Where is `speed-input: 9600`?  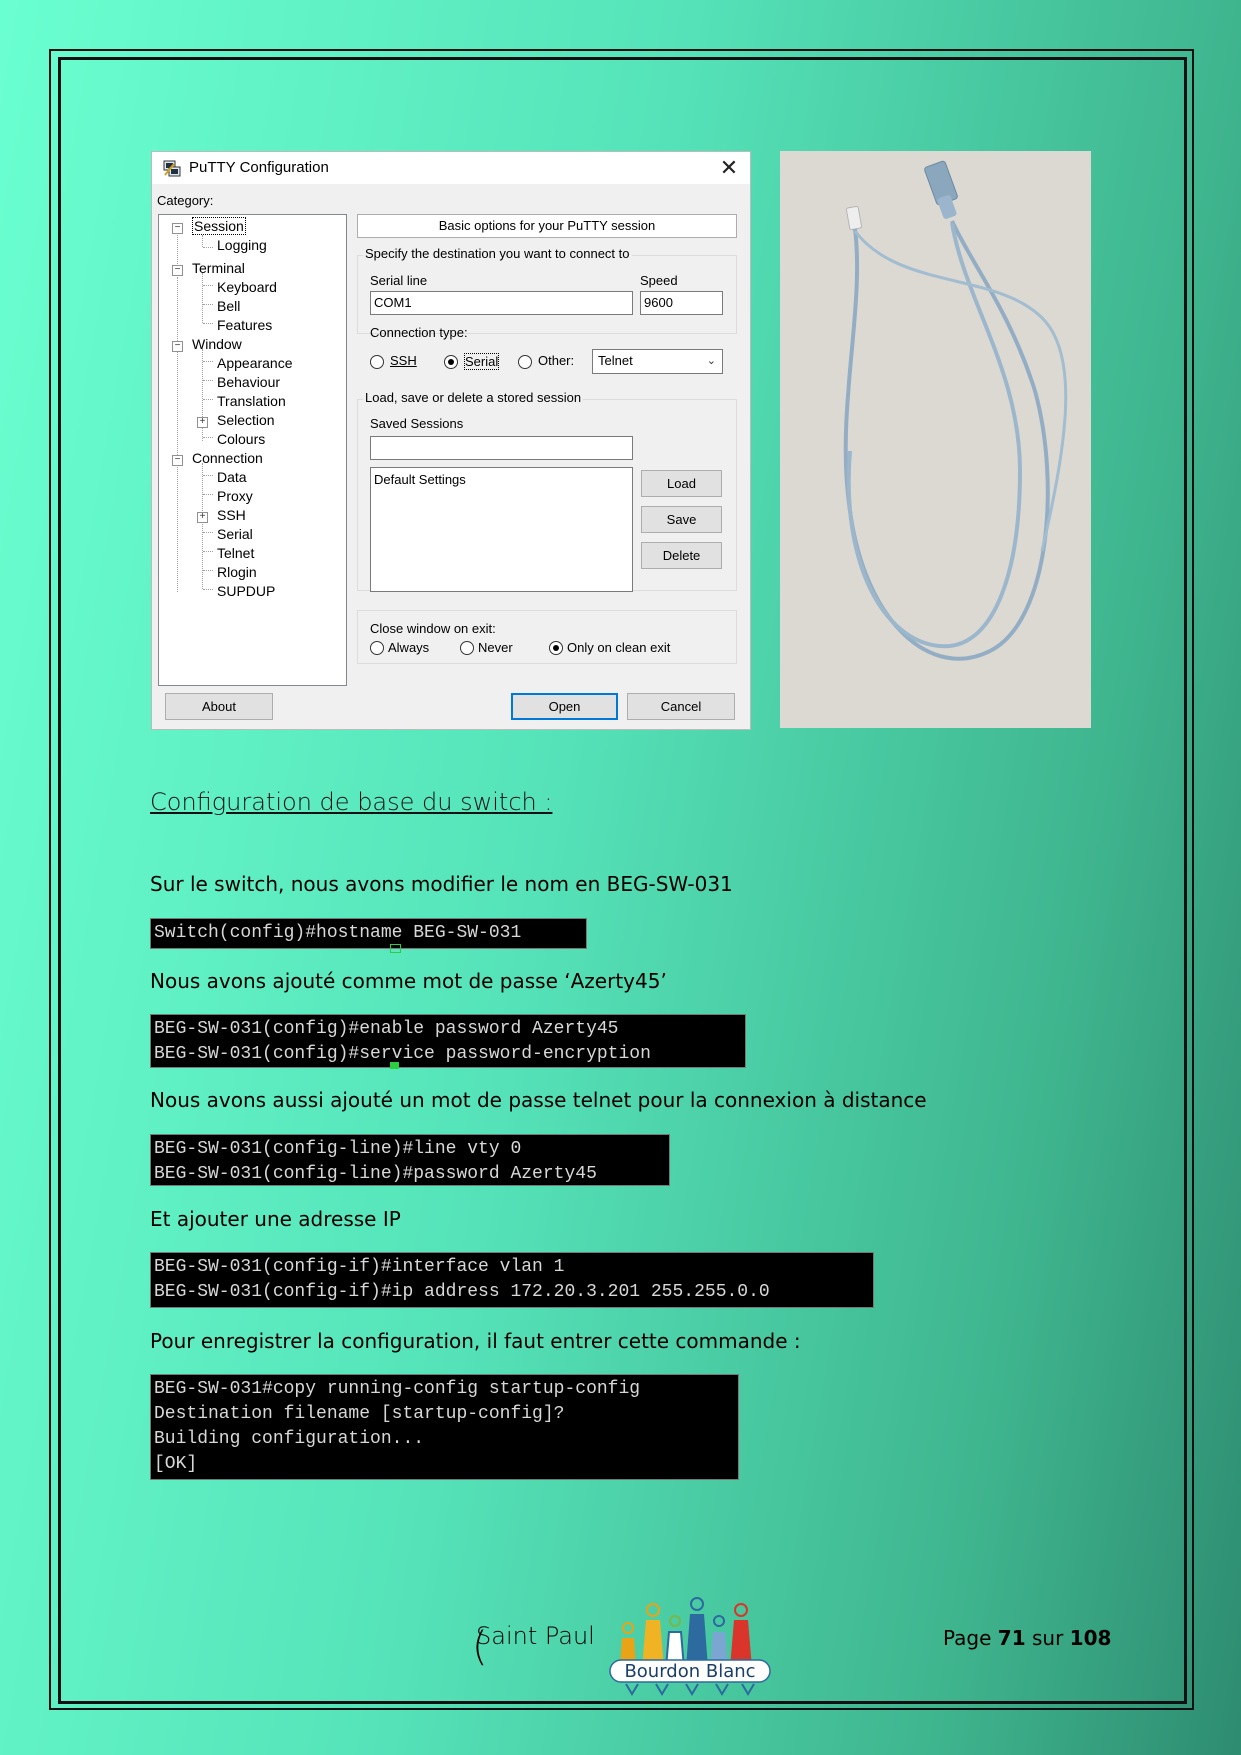 speed-input: 9600 is located at coordinates (681, 303).